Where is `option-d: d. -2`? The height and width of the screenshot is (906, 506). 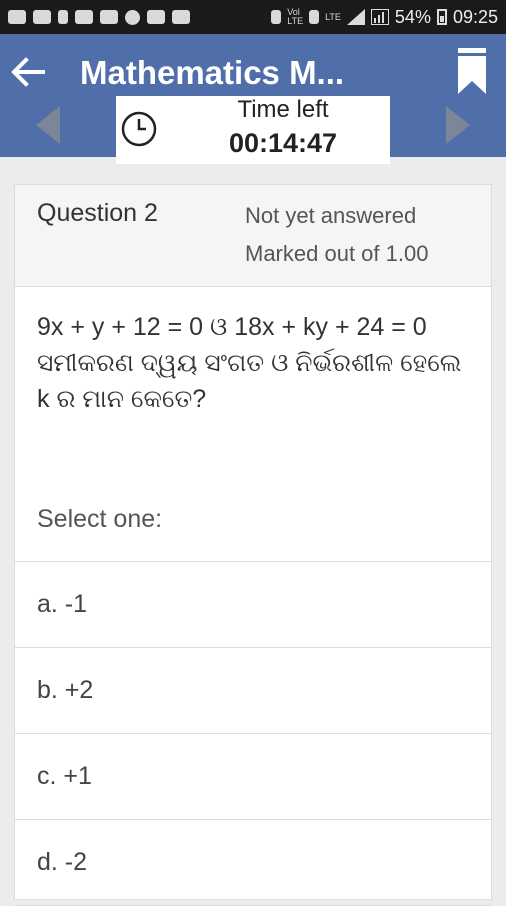 option-d: d. -2 is located at coordinates (253, 863).